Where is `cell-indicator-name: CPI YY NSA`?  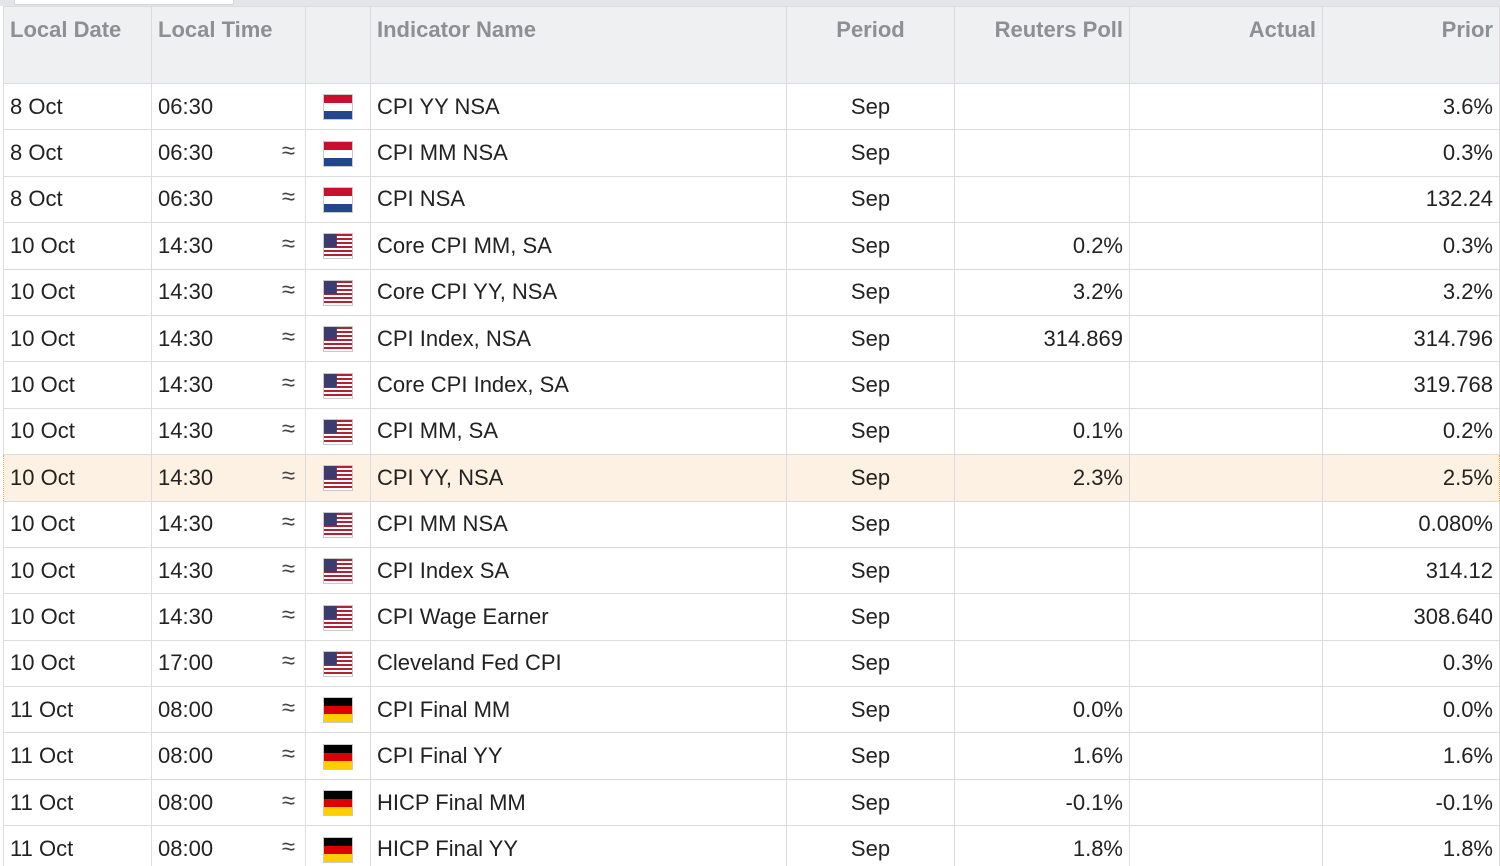
cell-indicator-name: CPI YY NSA is located at coordinates (578, 106).